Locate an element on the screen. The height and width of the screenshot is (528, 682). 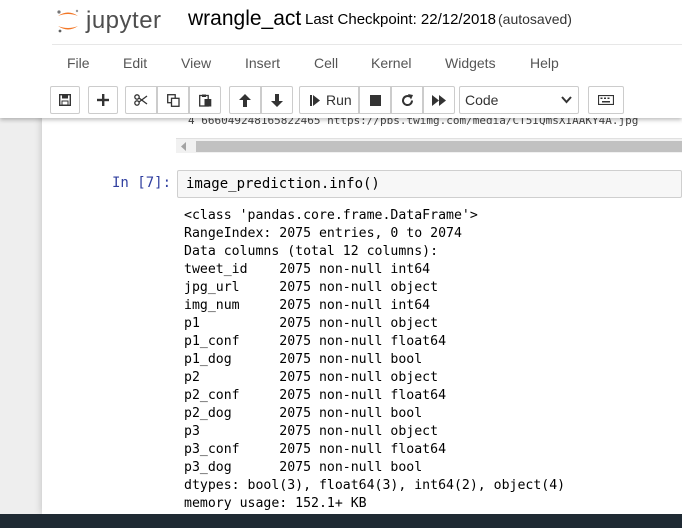
notebook-name: wrangle_act is located at coordinates (244, 19).